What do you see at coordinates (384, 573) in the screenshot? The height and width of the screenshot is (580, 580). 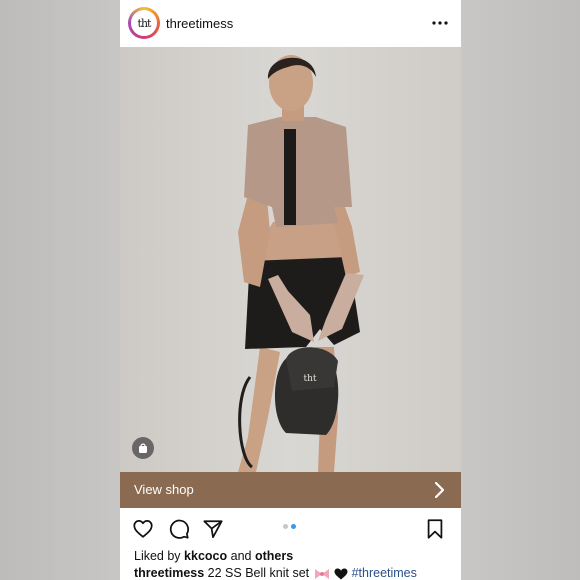 I see `caption-hashtag: #threetimes` at bounding box center [384, 573].